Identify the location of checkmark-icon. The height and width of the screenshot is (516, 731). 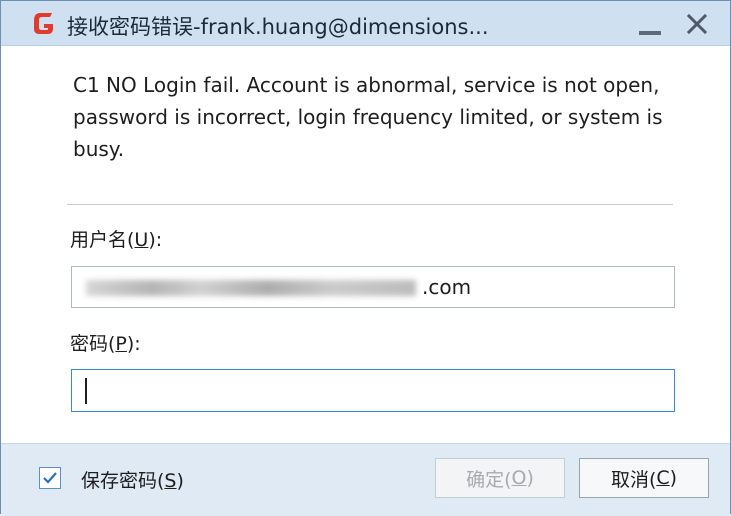
(50, 478).